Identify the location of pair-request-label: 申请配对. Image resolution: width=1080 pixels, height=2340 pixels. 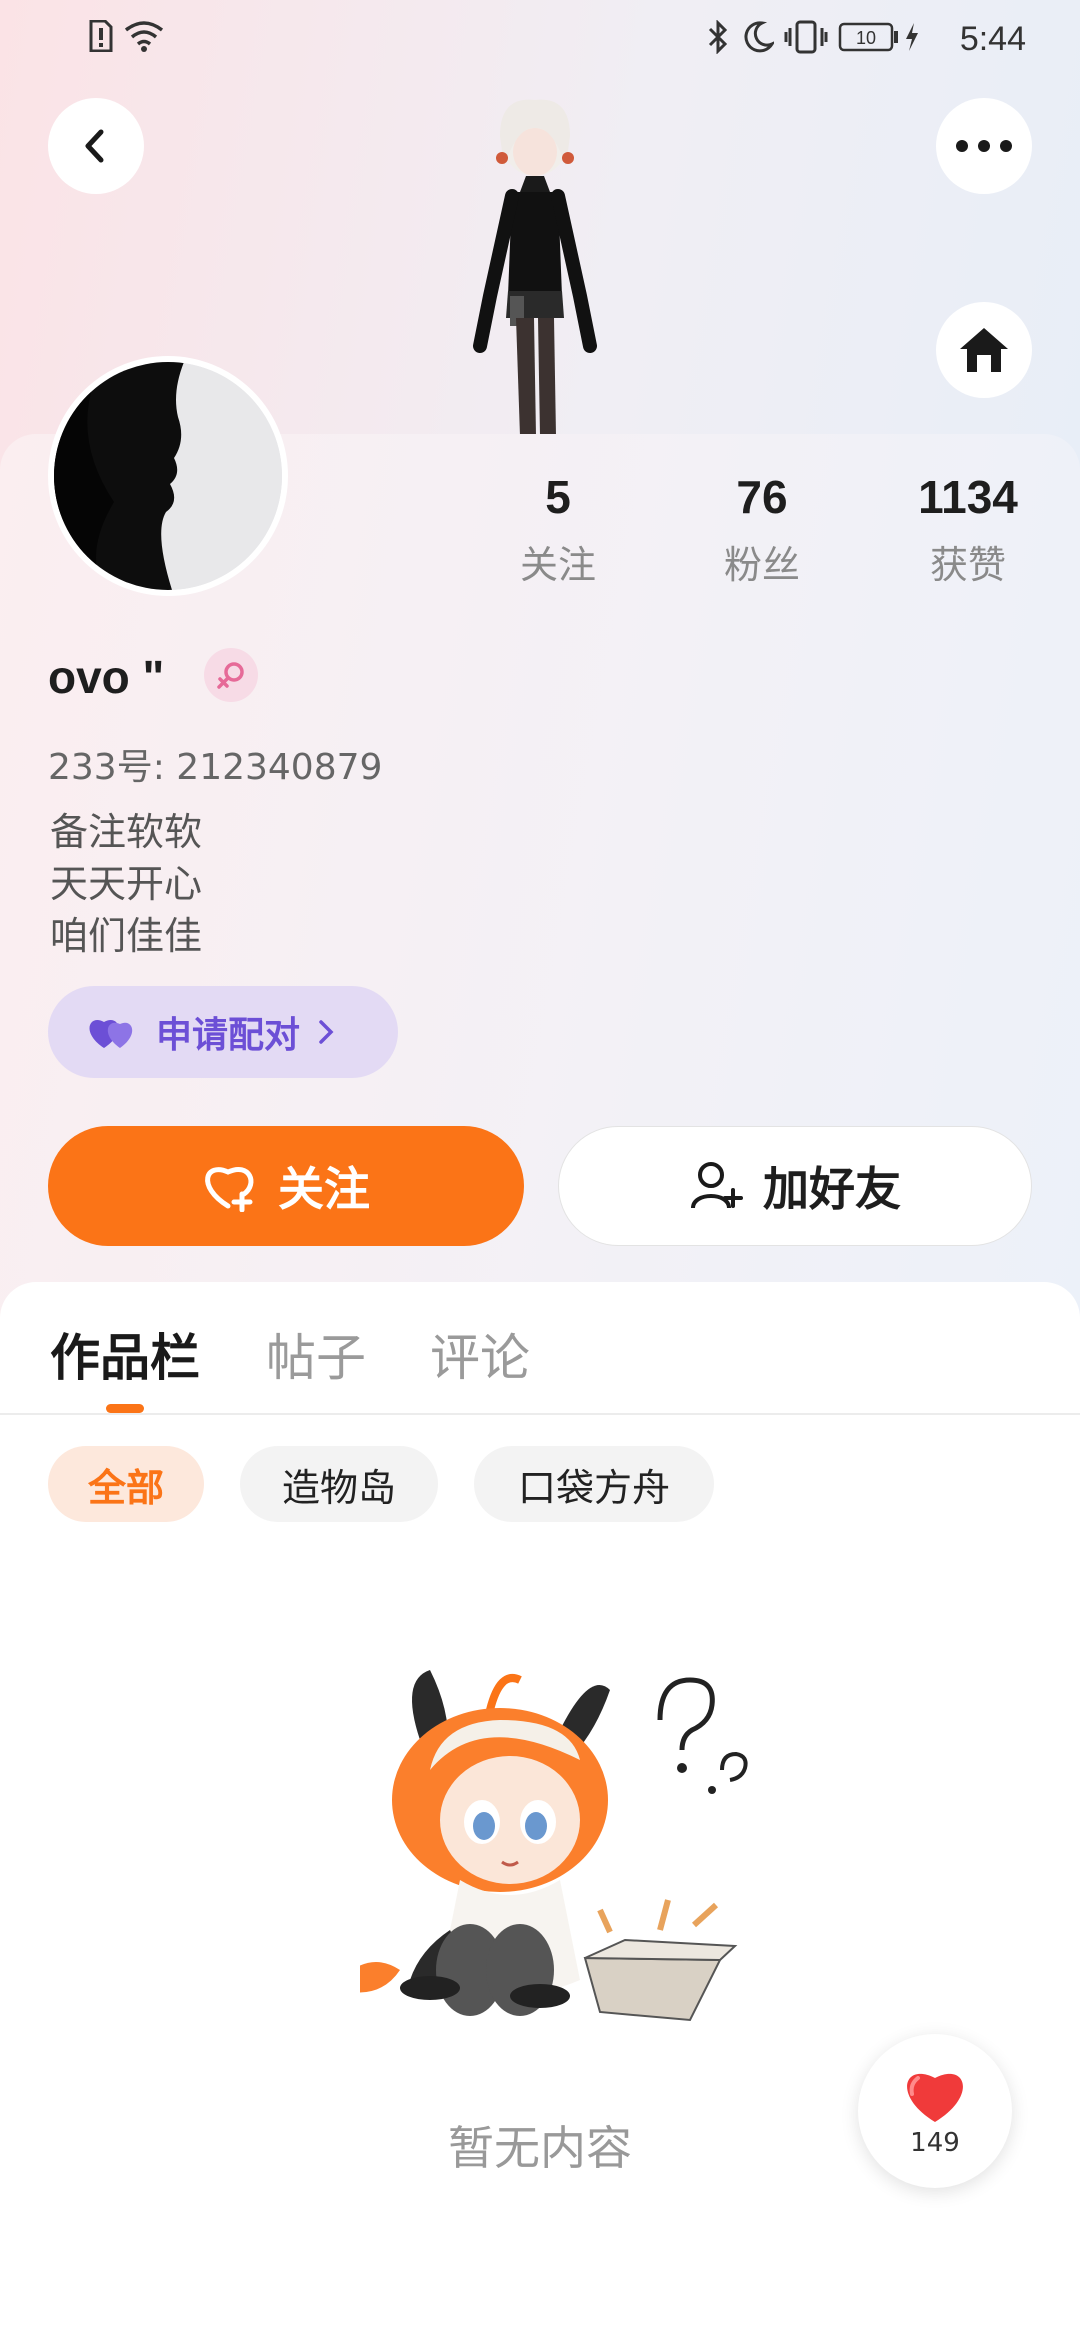
(228, 1035).